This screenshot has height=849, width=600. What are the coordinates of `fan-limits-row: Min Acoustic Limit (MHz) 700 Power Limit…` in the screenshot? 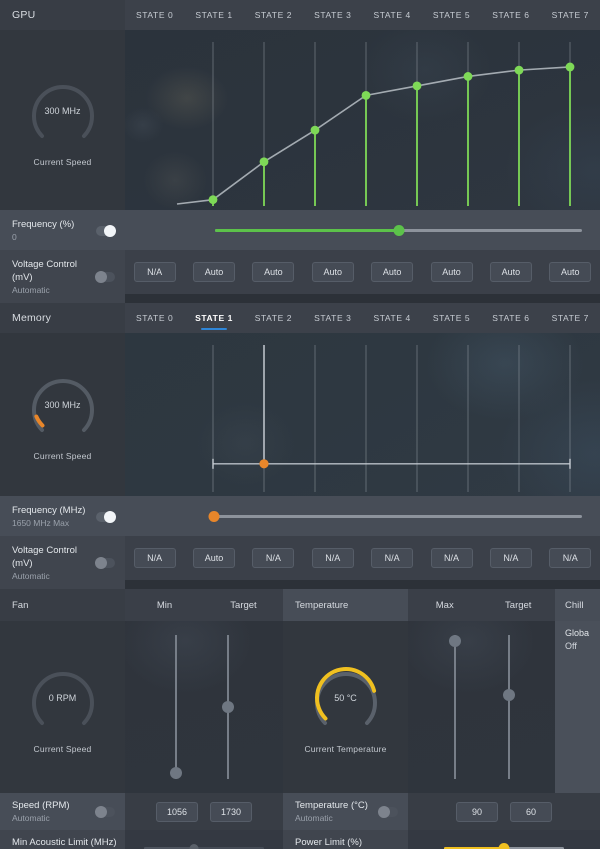 It's located at (300, 839).